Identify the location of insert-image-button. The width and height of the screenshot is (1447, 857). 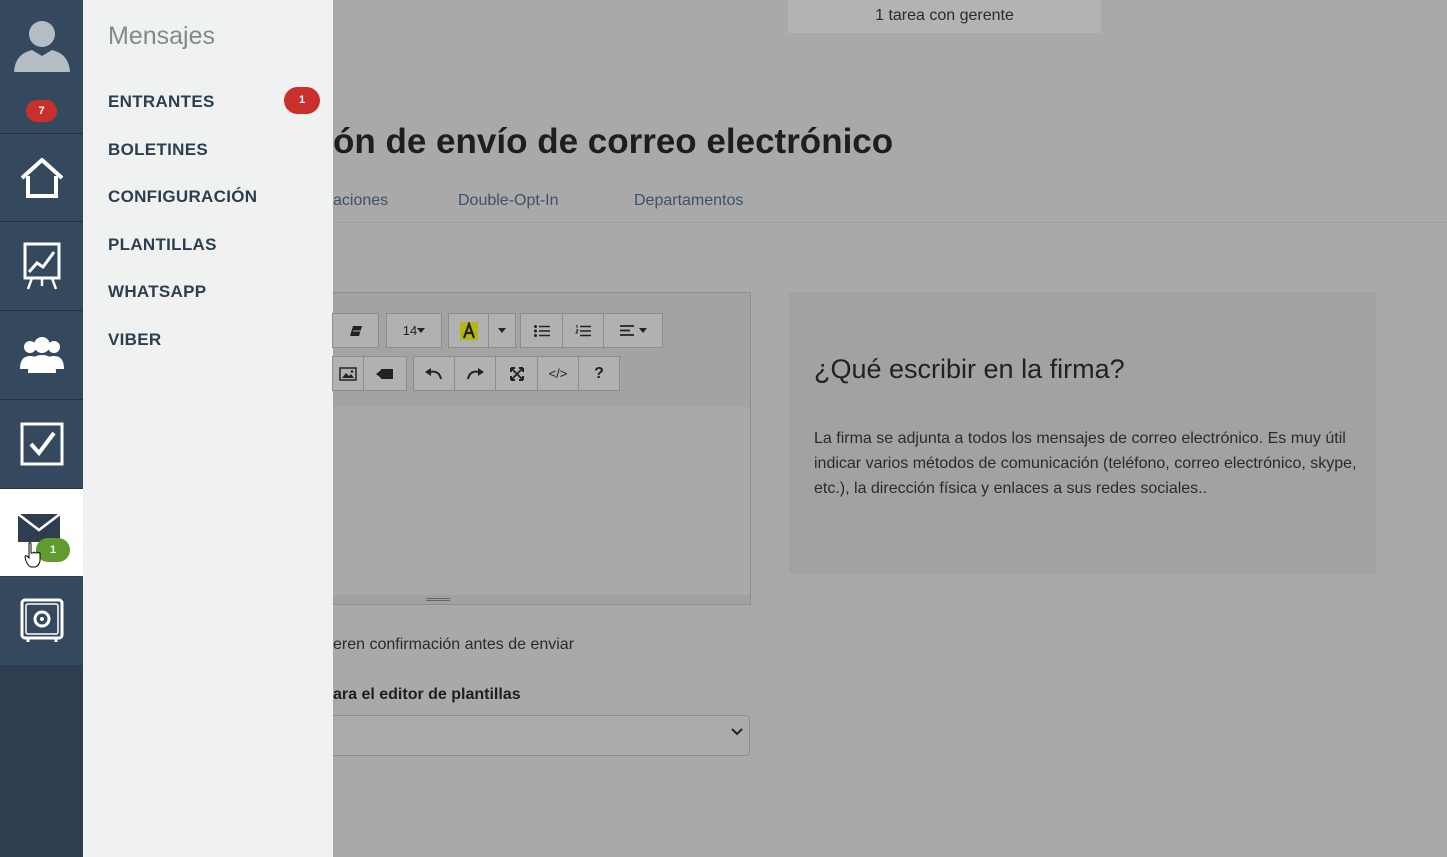
(348, 373).